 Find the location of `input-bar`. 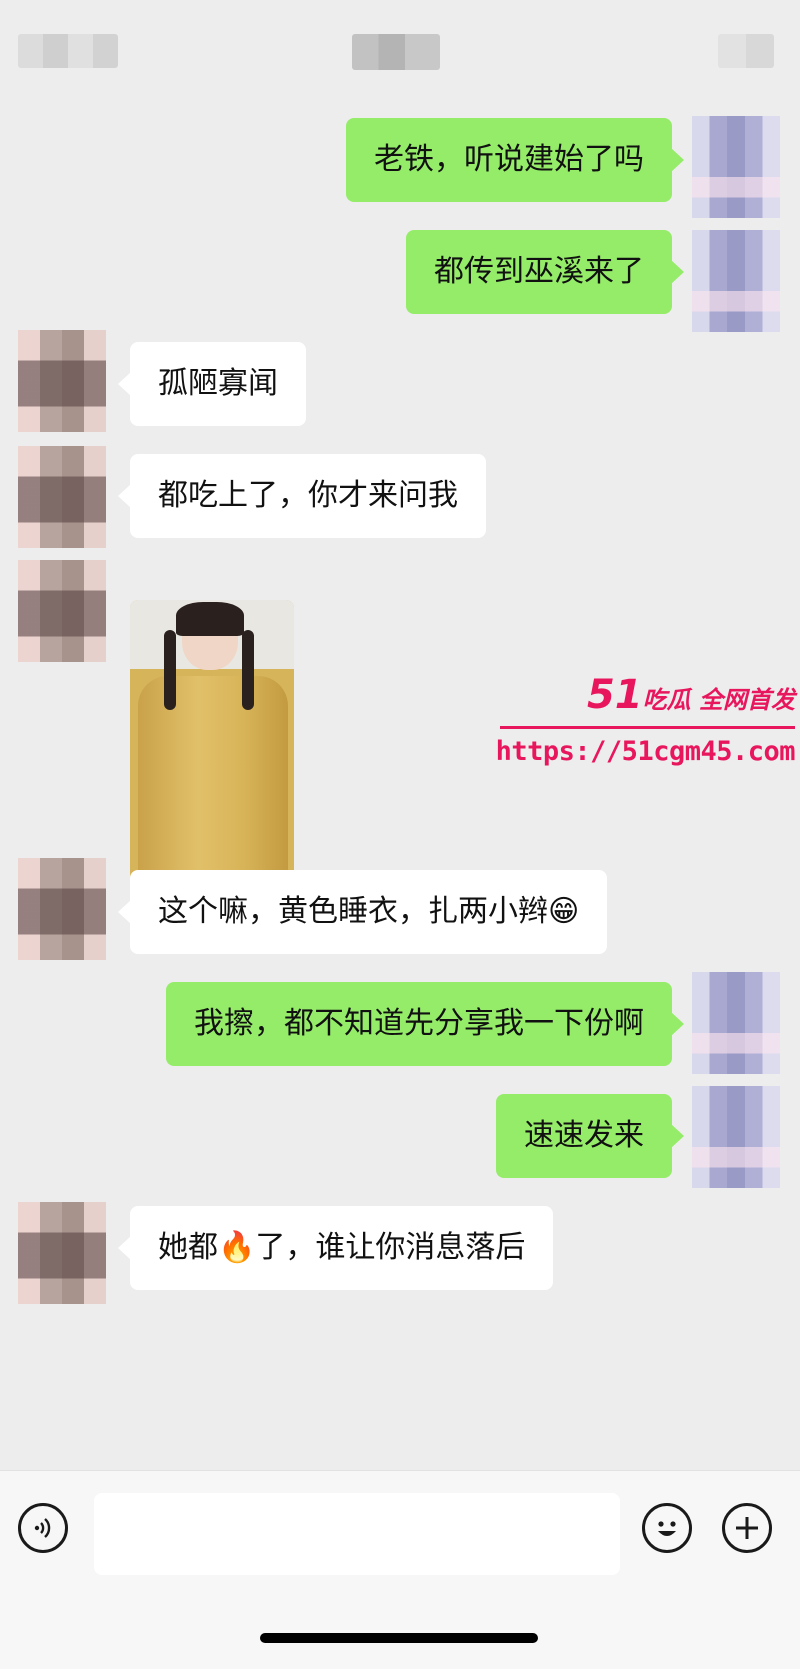

input-bar is located at coordinates (400, 1569).